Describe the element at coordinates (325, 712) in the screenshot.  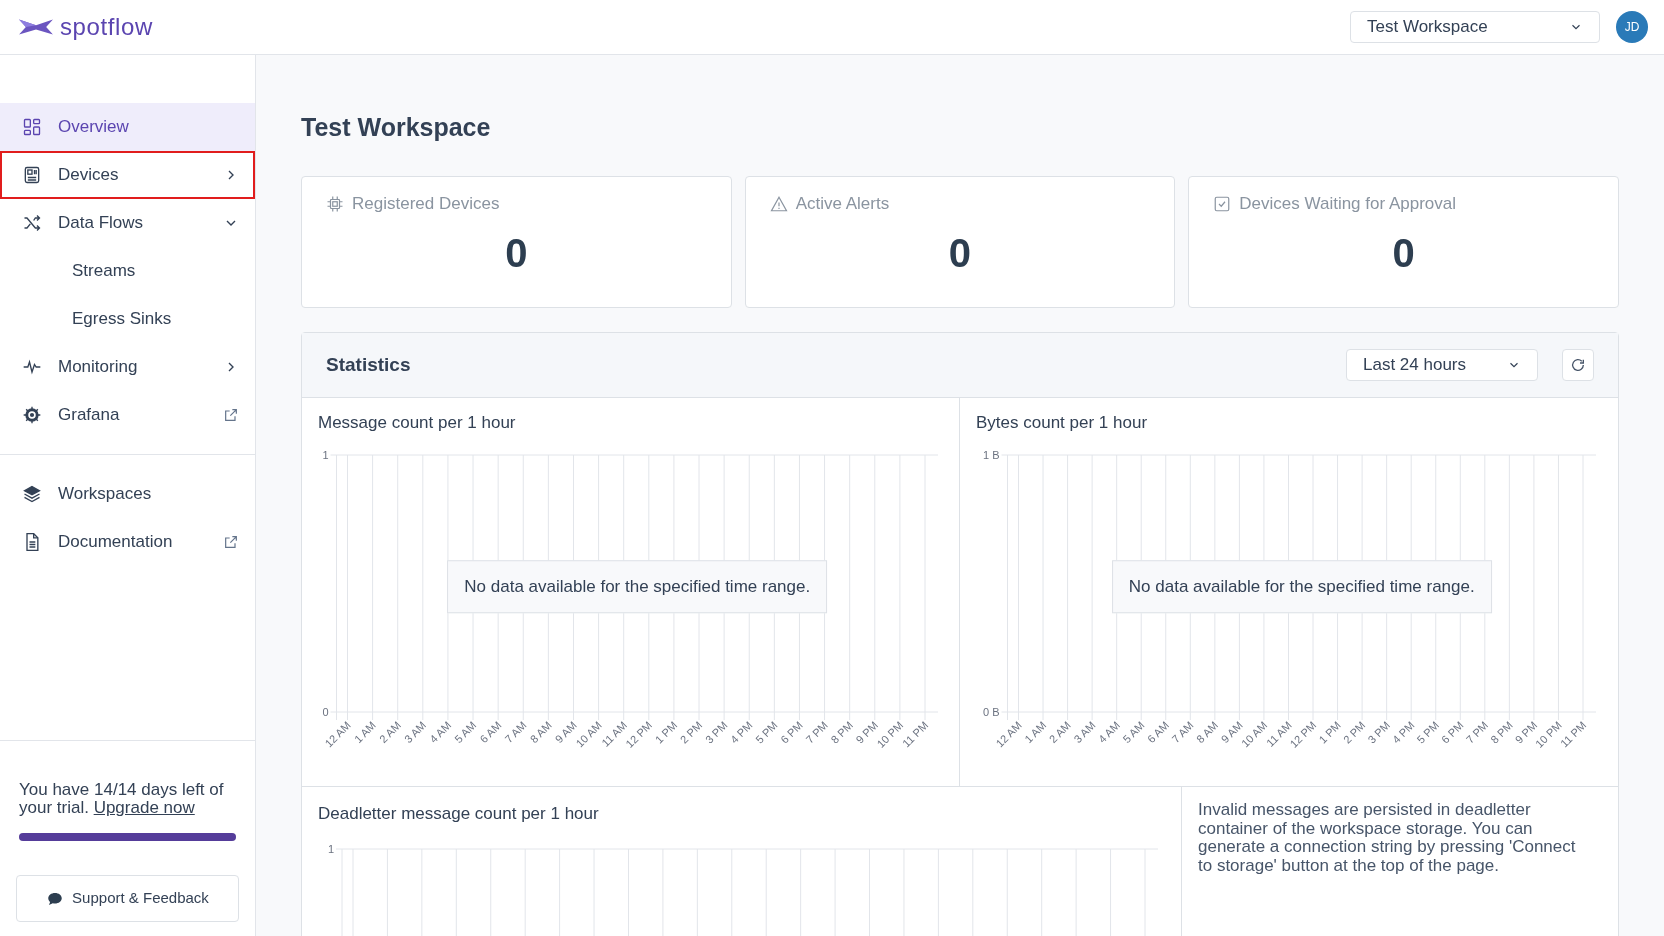
I see `axis-label: 0` at that location.